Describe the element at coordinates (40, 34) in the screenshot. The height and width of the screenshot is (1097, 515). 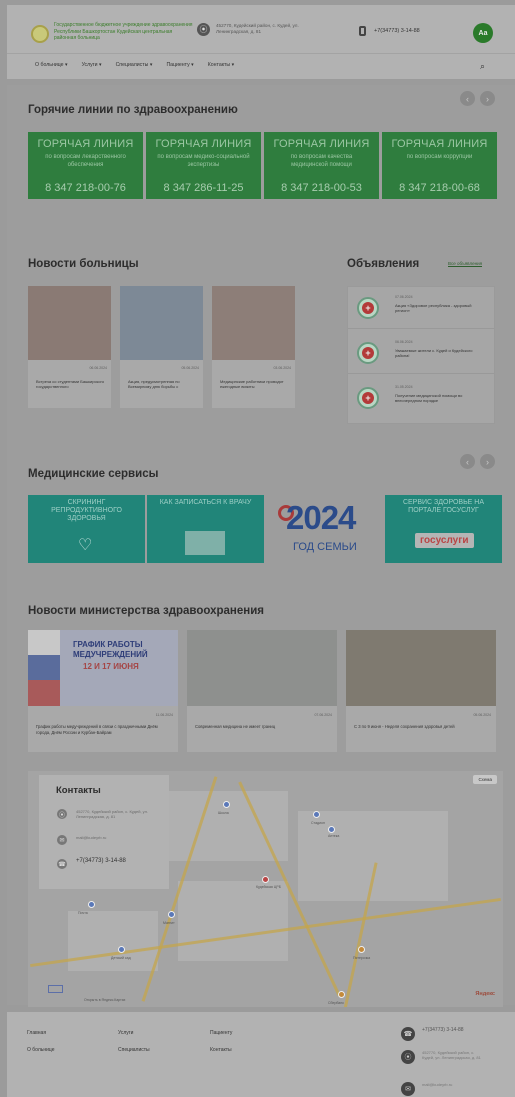
I see `hospital-emblem-icon` at that location.